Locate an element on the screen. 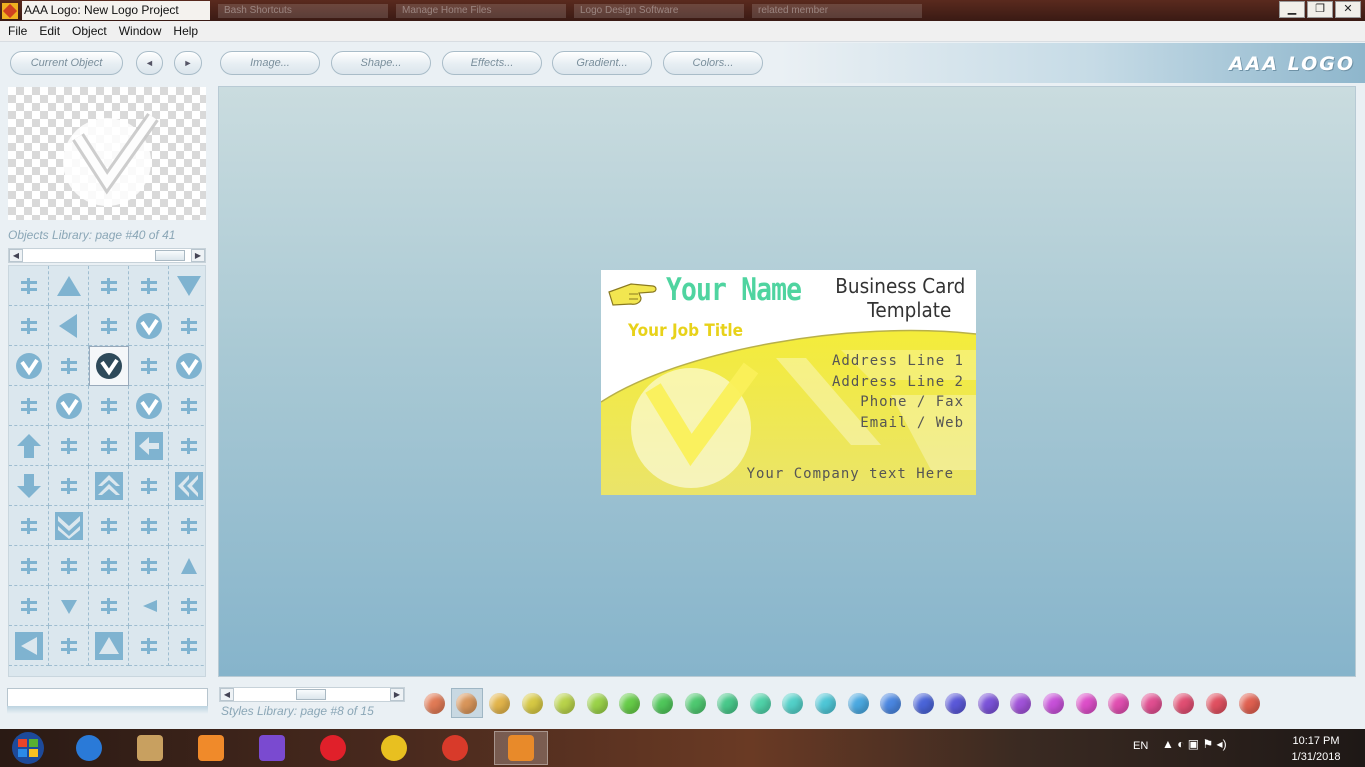 This screenshot has height=767, width=1365. maximize-button: ❐ is located at coordinates (1320, 9).